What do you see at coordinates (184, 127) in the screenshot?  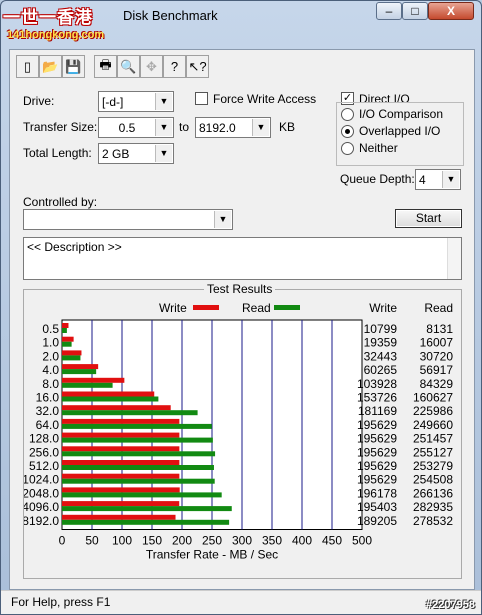 I see `to-label: to` at bounding box center [184, 127].